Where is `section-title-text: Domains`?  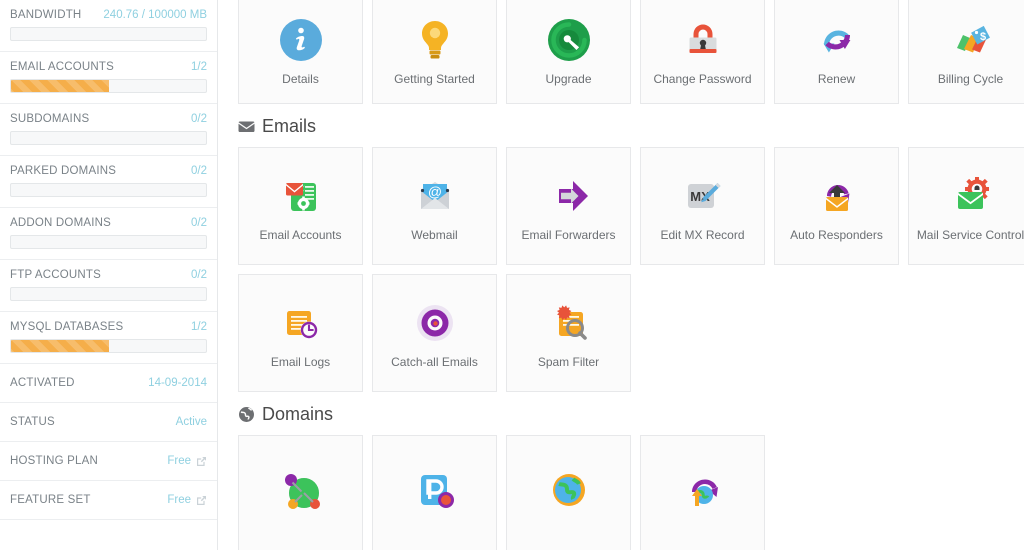 section-title-text: Domains is located at coordinates (298, 414).